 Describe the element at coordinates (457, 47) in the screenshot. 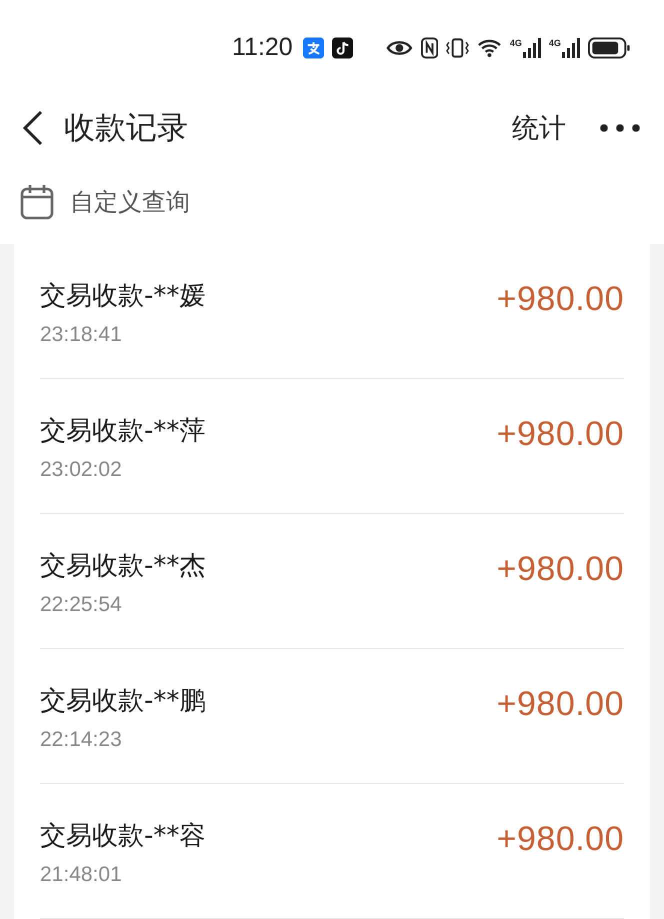

I see `vibrate-icon` at that location.